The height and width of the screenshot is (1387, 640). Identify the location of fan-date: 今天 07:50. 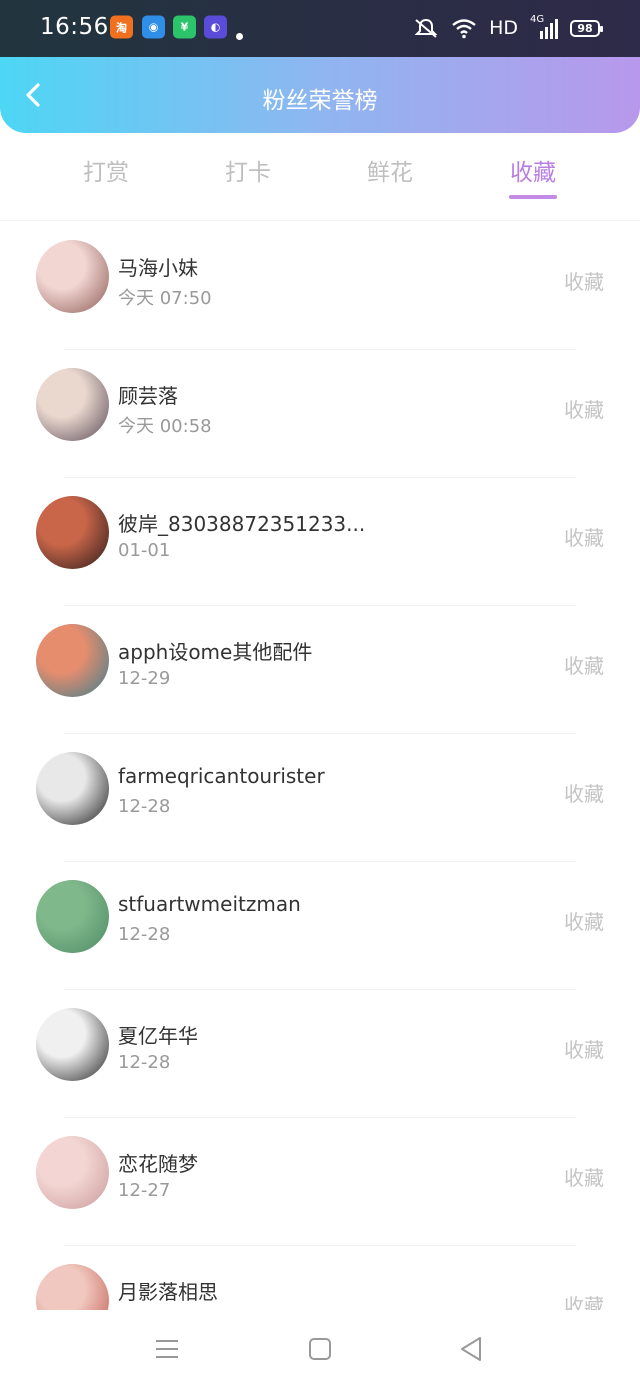
(165, 298).